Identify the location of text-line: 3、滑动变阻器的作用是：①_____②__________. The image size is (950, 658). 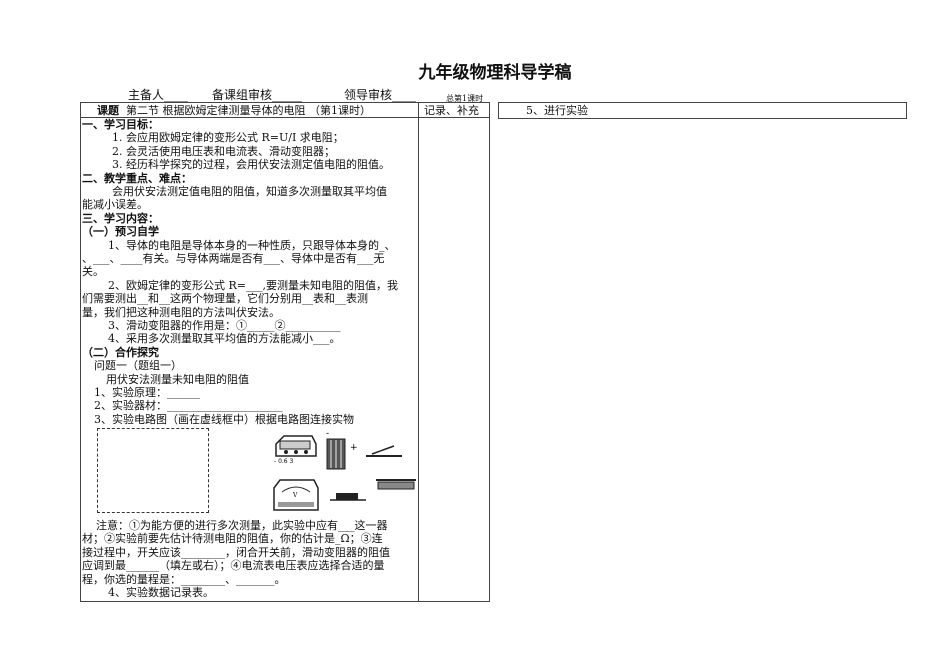
(224, 325).